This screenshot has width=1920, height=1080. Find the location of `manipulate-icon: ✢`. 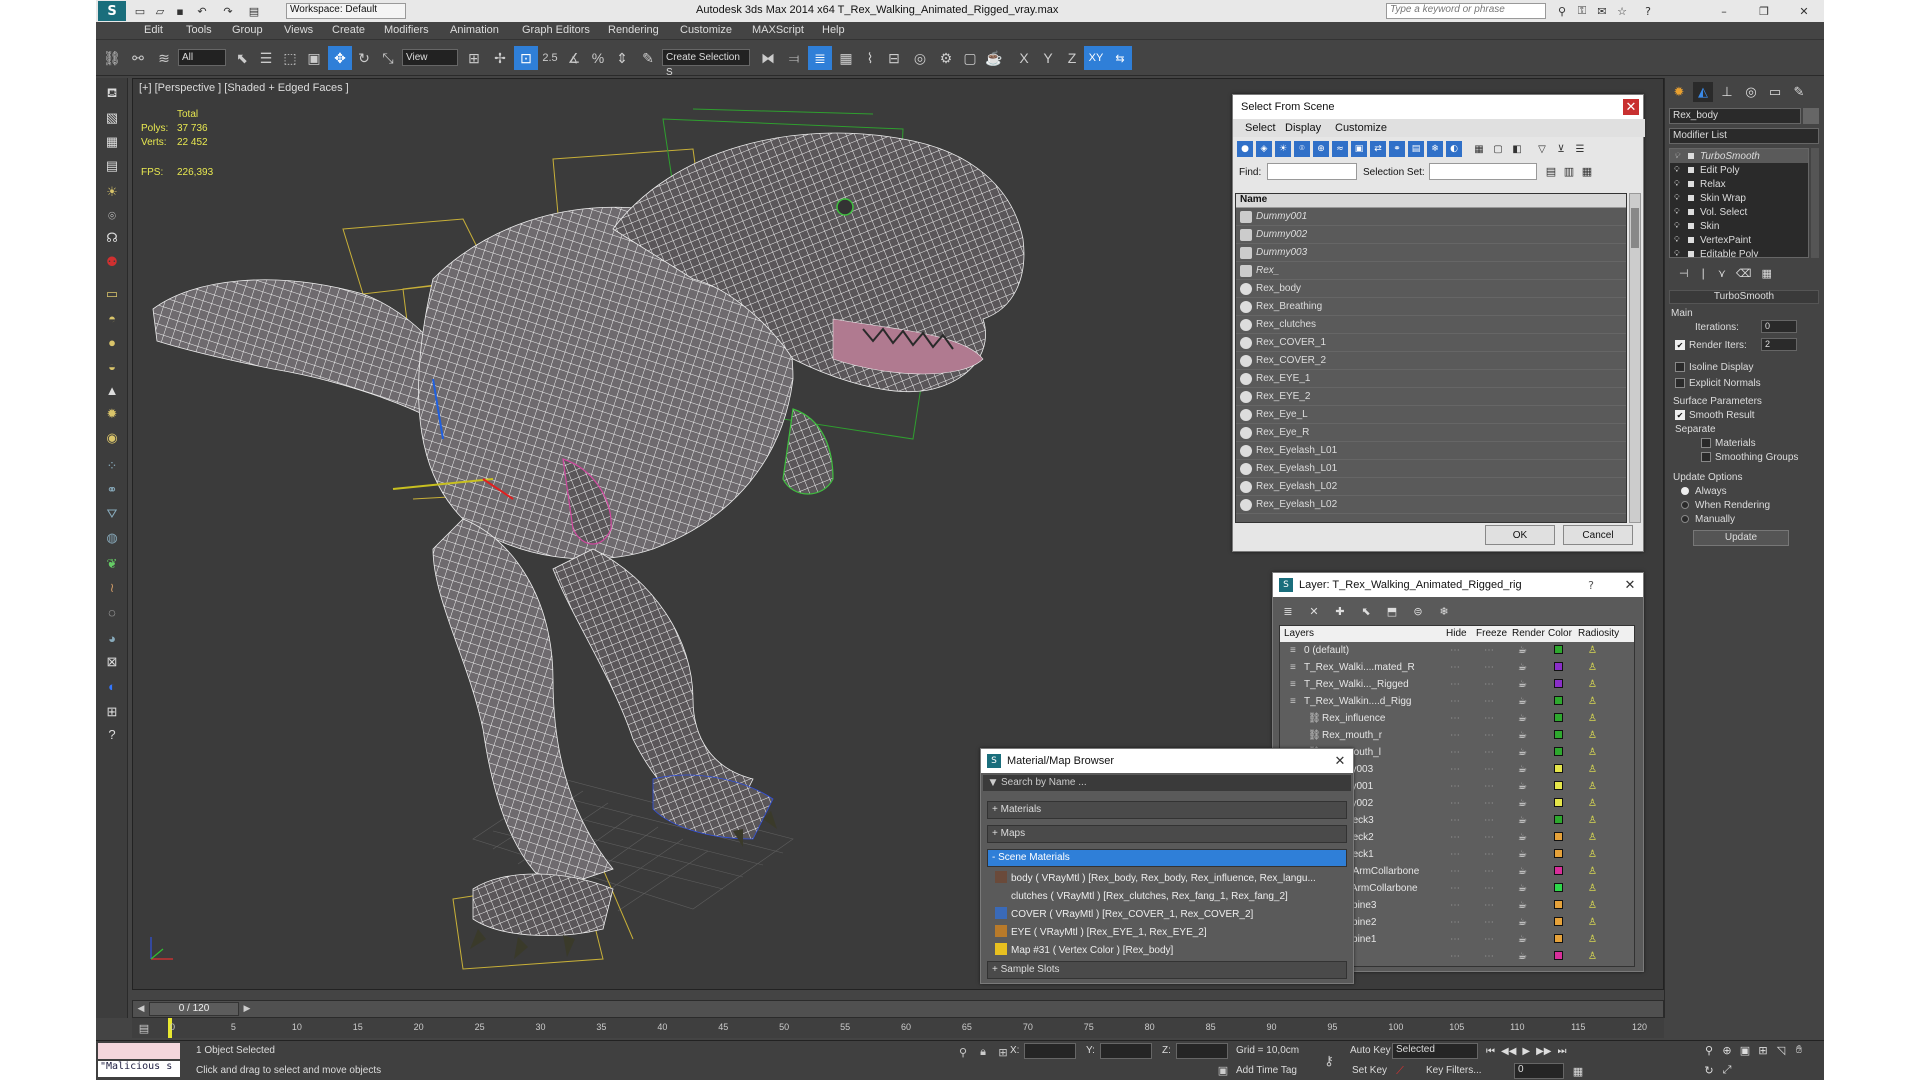

manipulate-icon: ✢ is located at coordinates (500, 58).